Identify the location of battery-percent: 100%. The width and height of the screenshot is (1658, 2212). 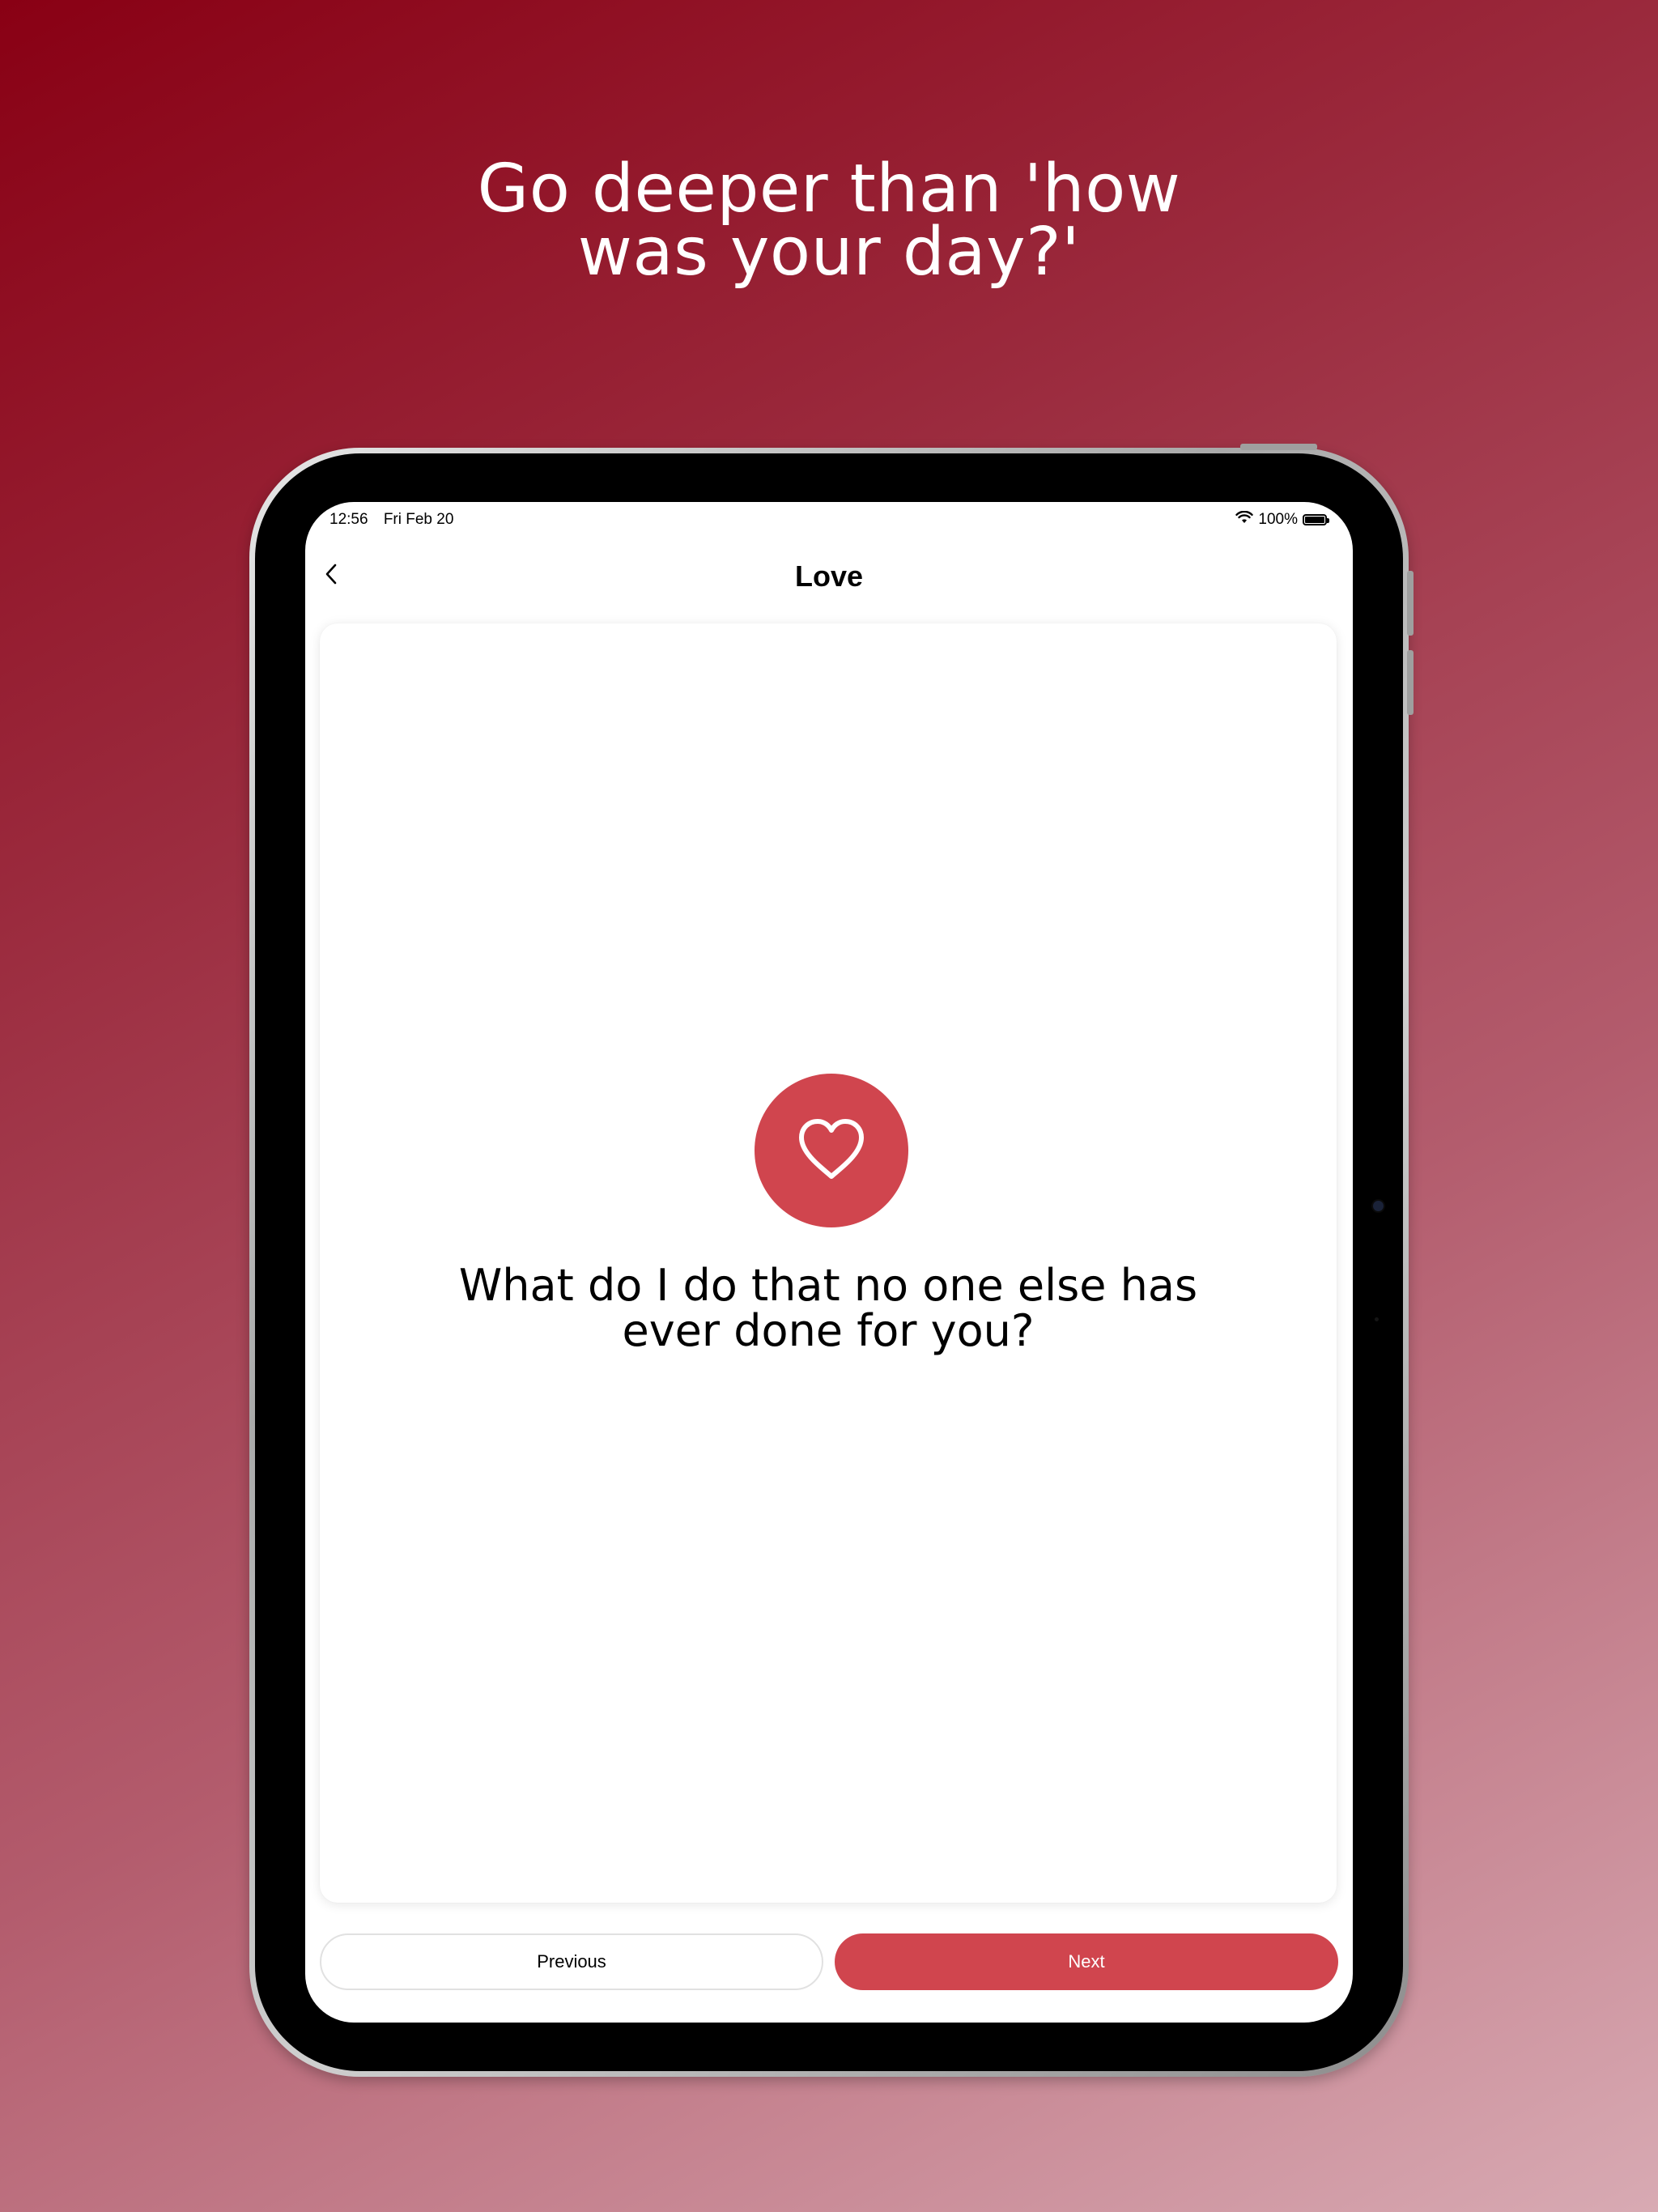
(1278, 519).